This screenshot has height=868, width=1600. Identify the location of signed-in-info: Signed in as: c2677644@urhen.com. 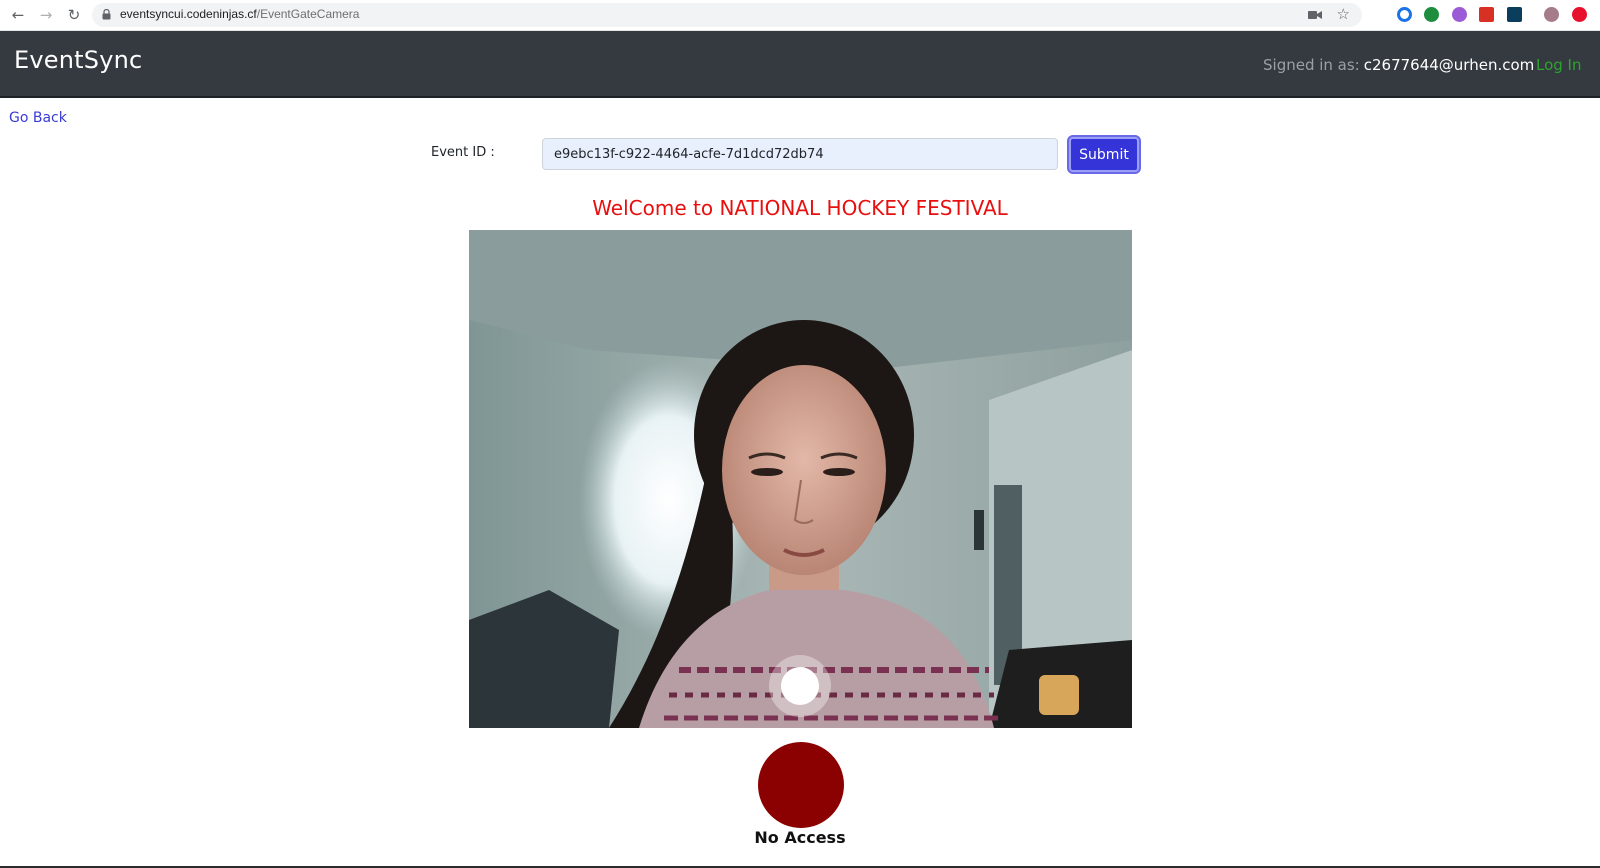
(1398, 65).